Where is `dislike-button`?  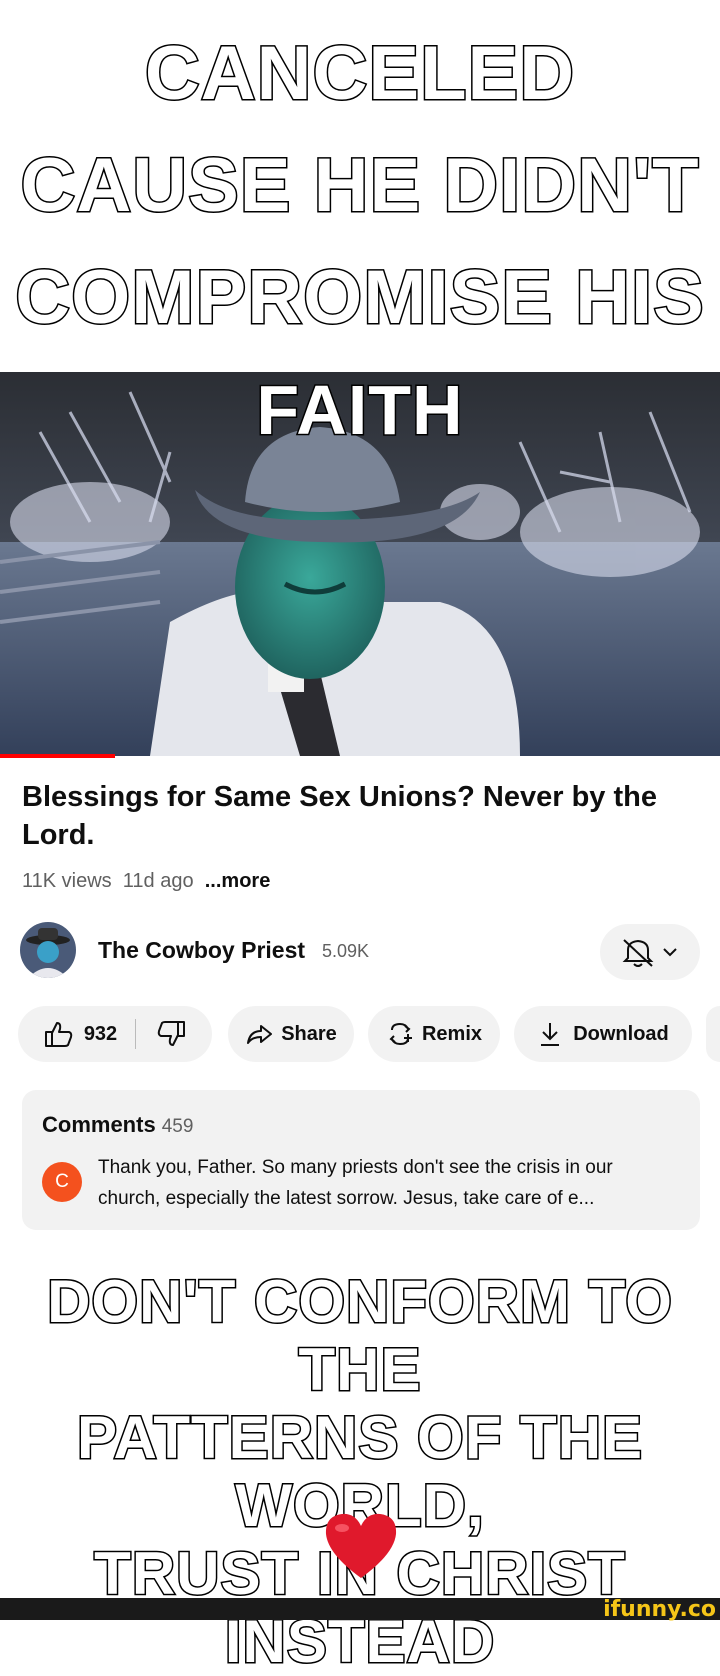
dislike-button is located at coordinates (171, 1034).